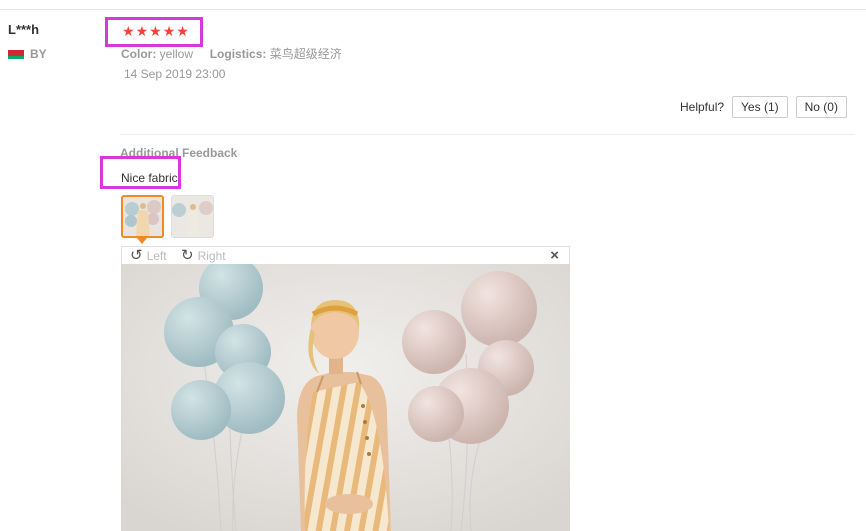 This screenshot has width=866, height=531. I want to click on close-icon: ×, so click(554, 255).